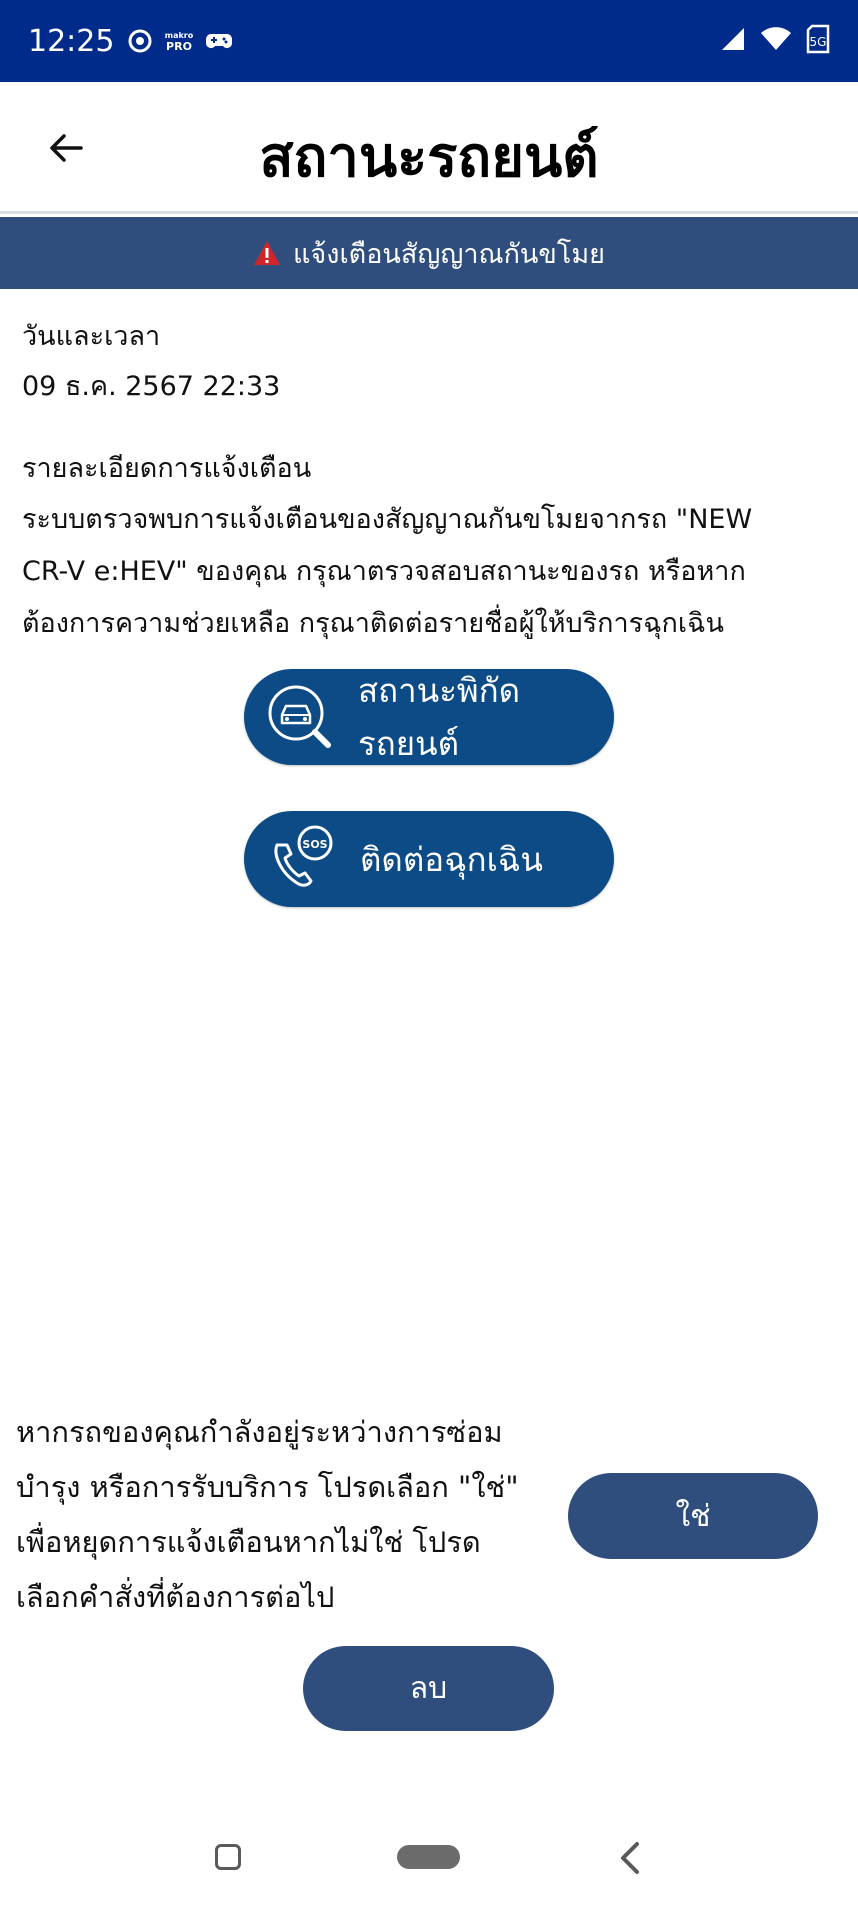 The width and height of the screenshot is (858, 1907). Describe the element at coordinates (175, 1597) in the screenshot. I see `maintenance-line: เลือกคำสั่งที่ต้องการต่อไป` at that location.